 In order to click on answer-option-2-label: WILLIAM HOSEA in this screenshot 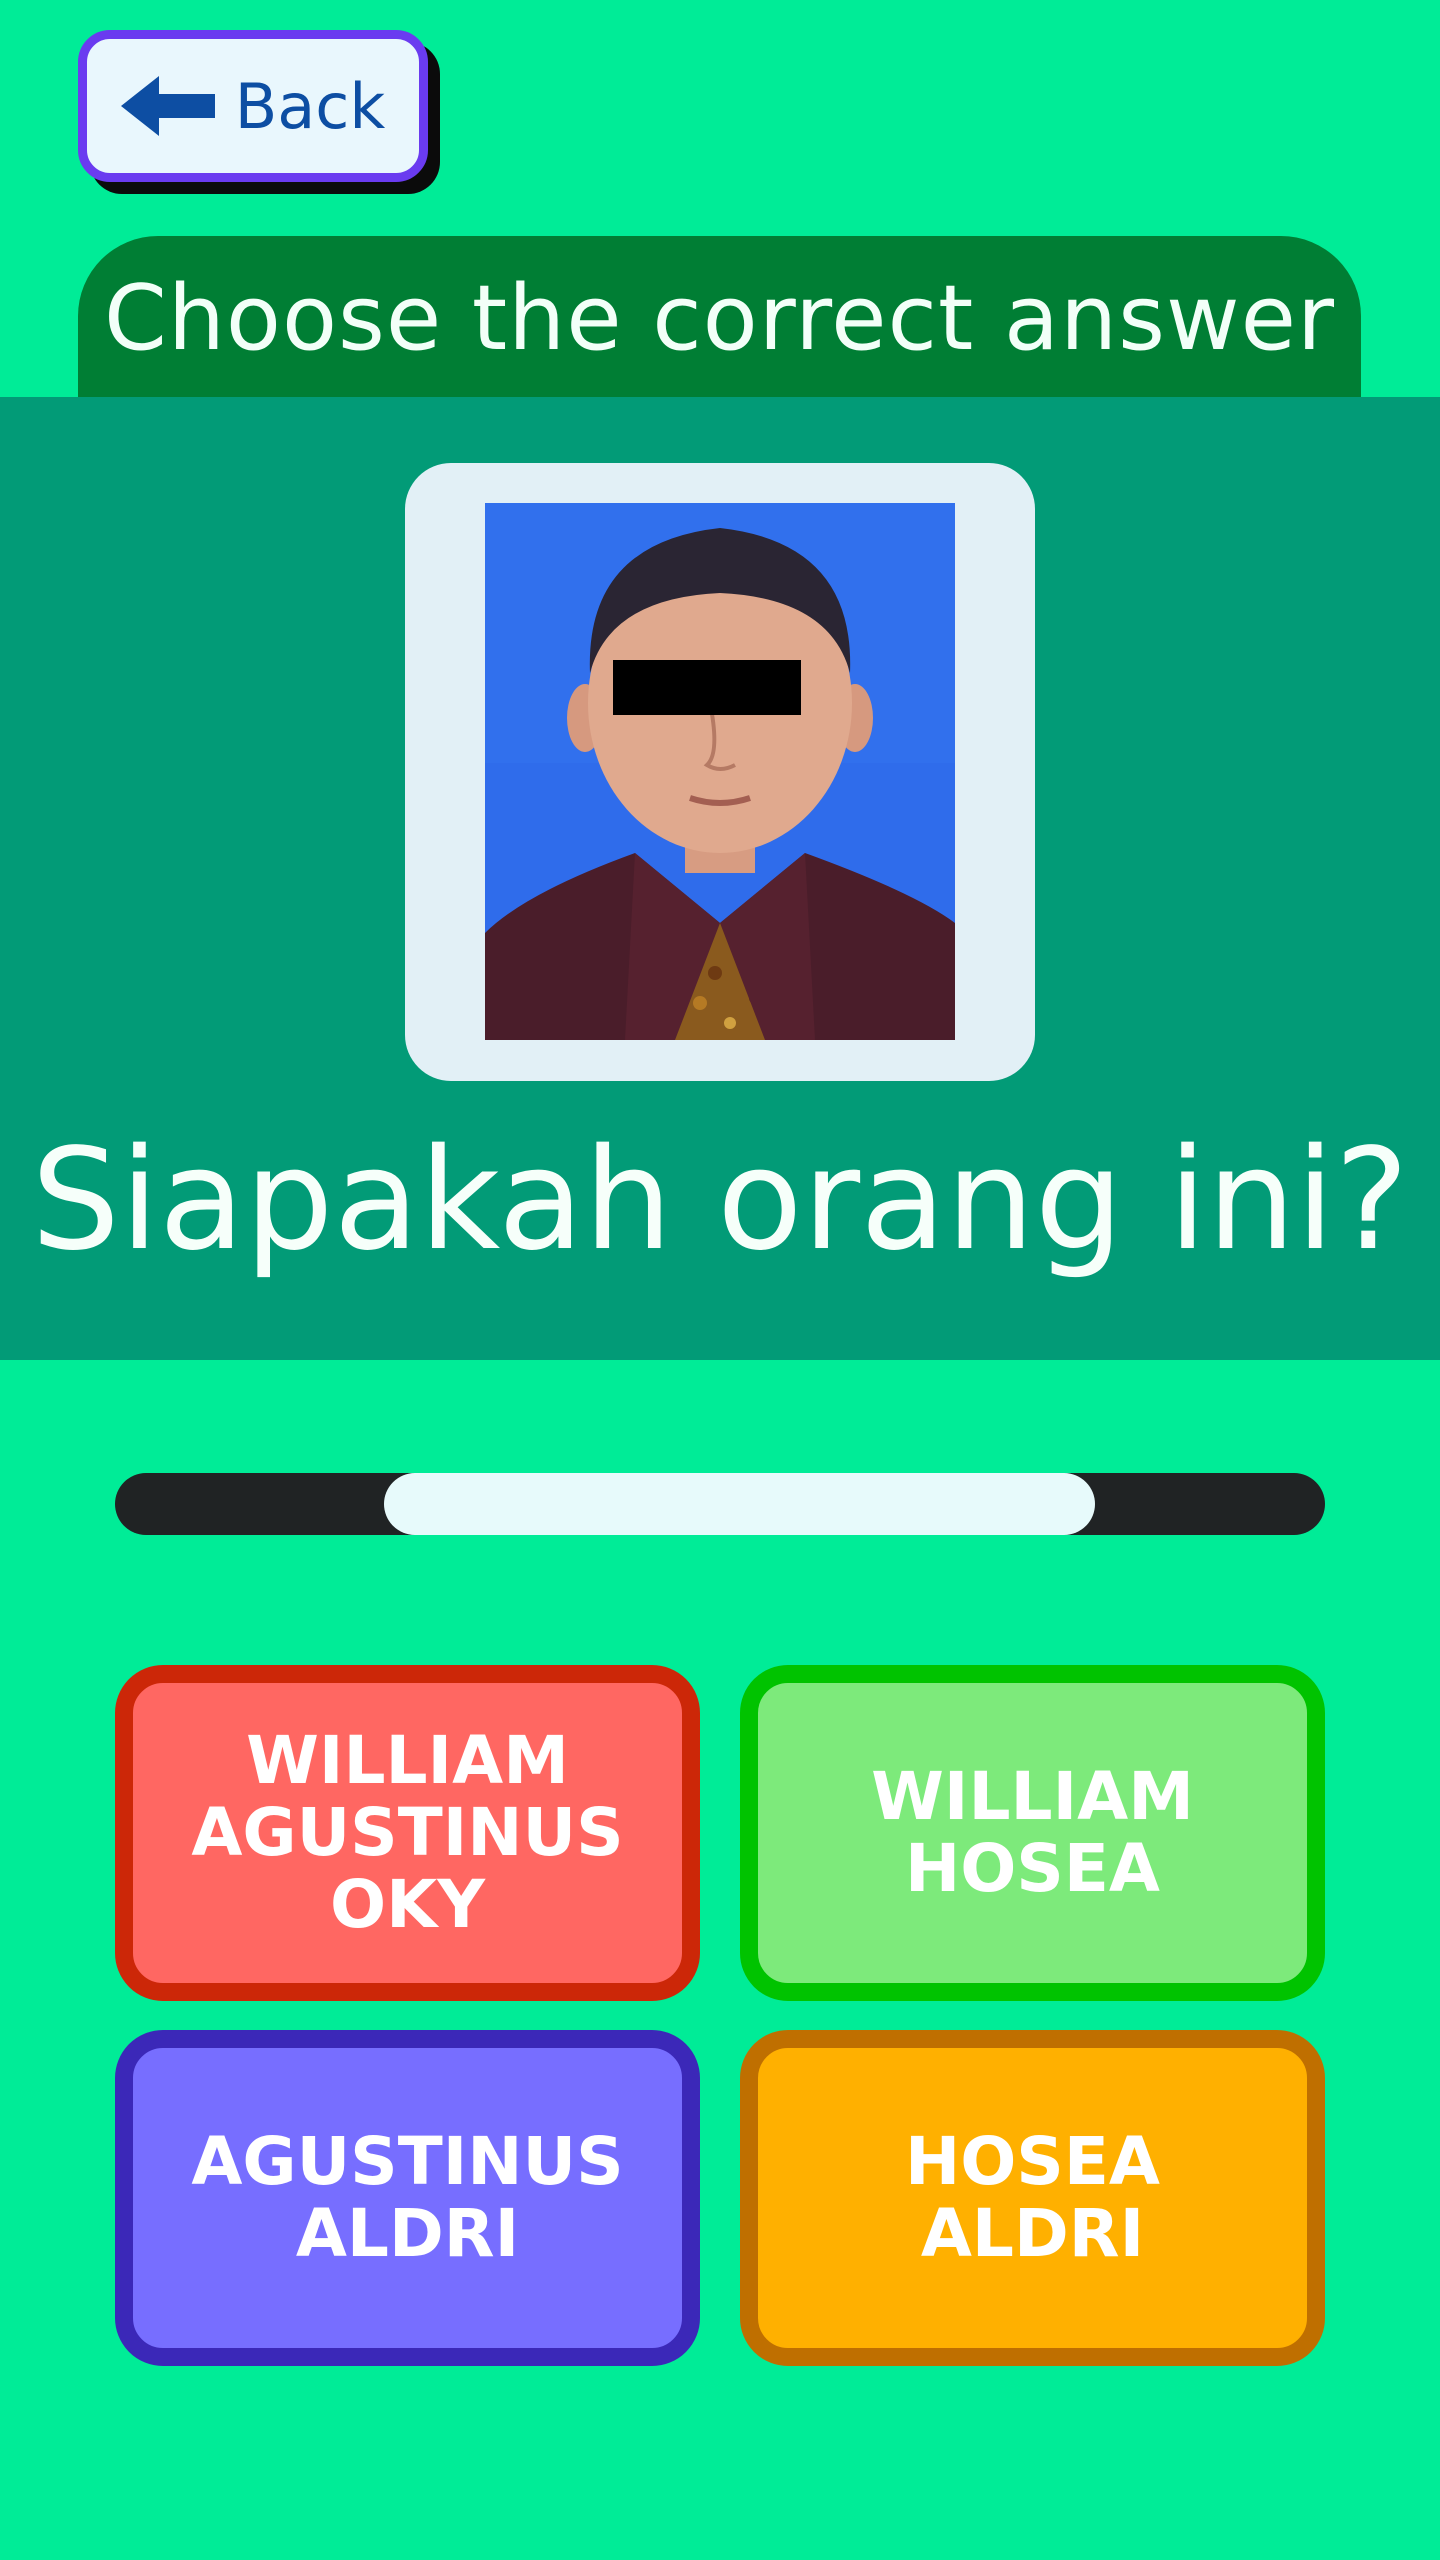, I will do `click(1032, 1832)`.